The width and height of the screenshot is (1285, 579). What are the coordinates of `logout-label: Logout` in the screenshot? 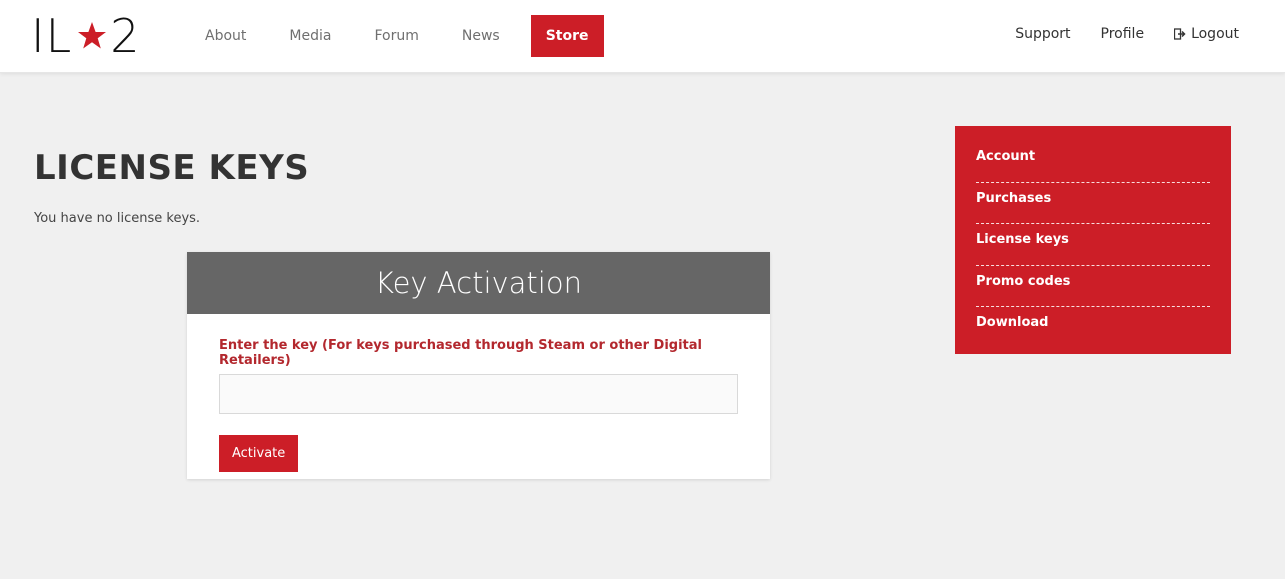 It's located at (1215, 34).